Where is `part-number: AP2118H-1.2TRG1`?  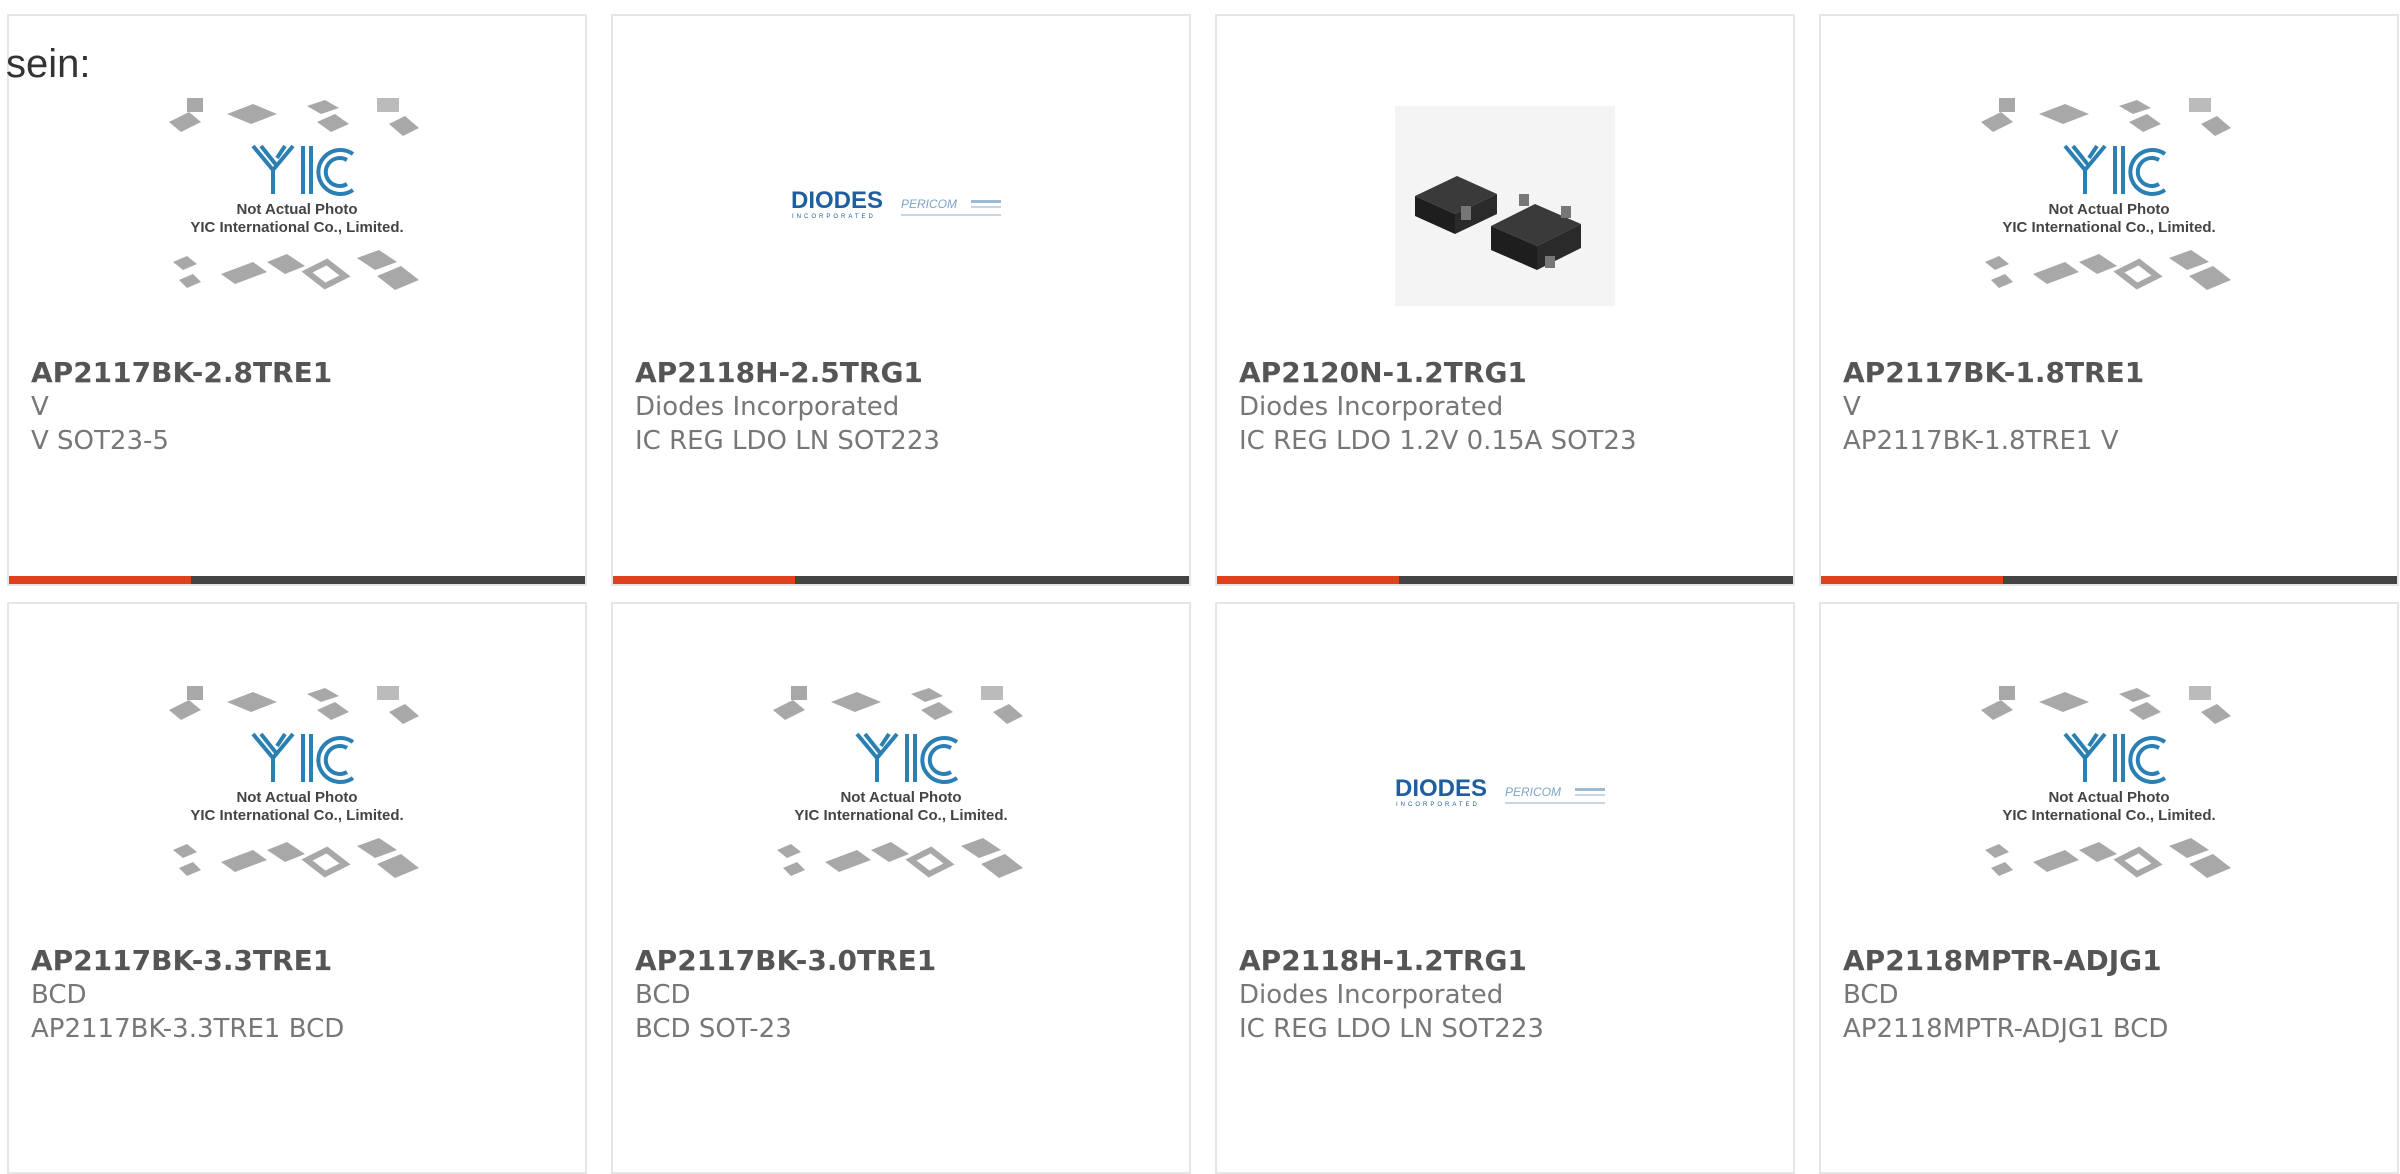
part-number: AP2118H-1.2TRG1 is located at coordinates (1508, 961).